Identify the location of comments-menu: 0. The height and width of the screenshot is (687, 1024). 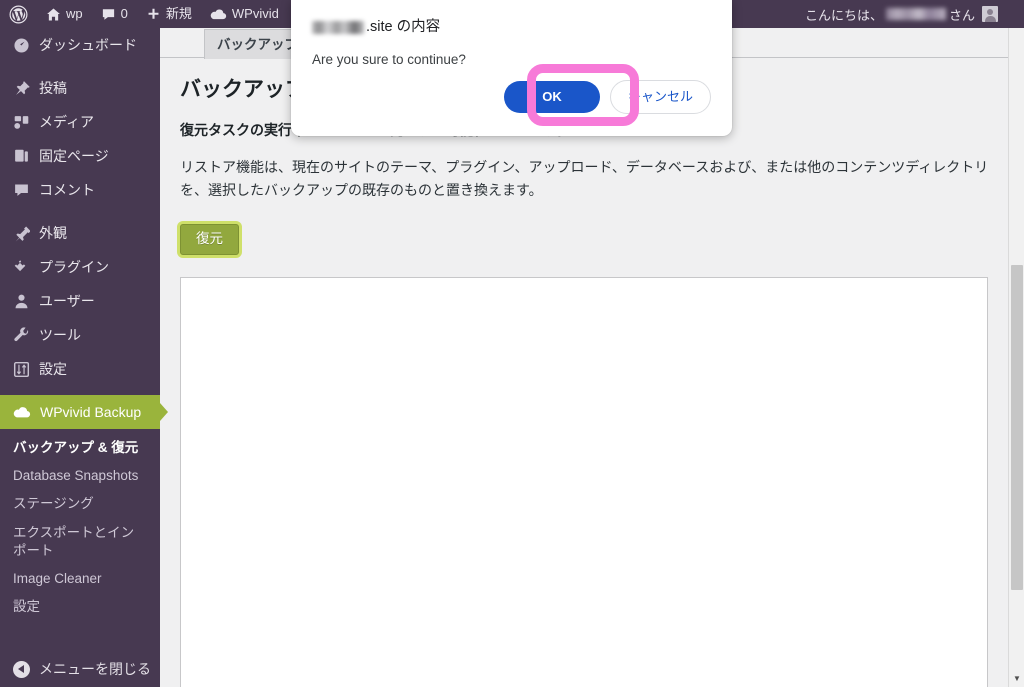
(114, 14).